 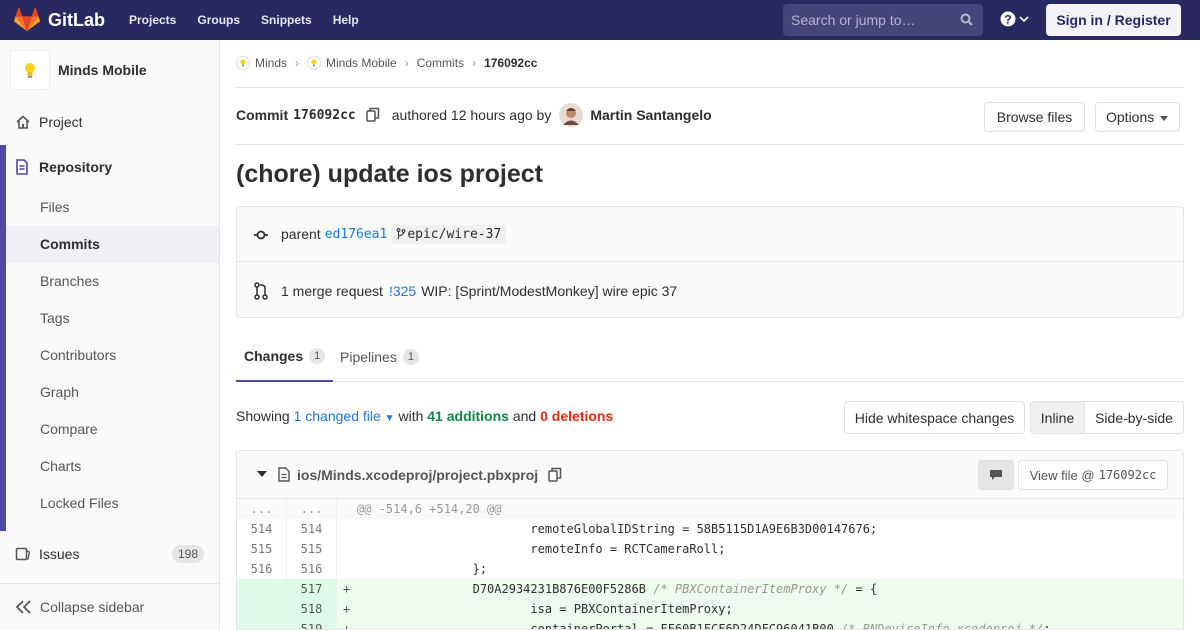 I want to click on old-line-number: 514, so click(x=262, y=529).